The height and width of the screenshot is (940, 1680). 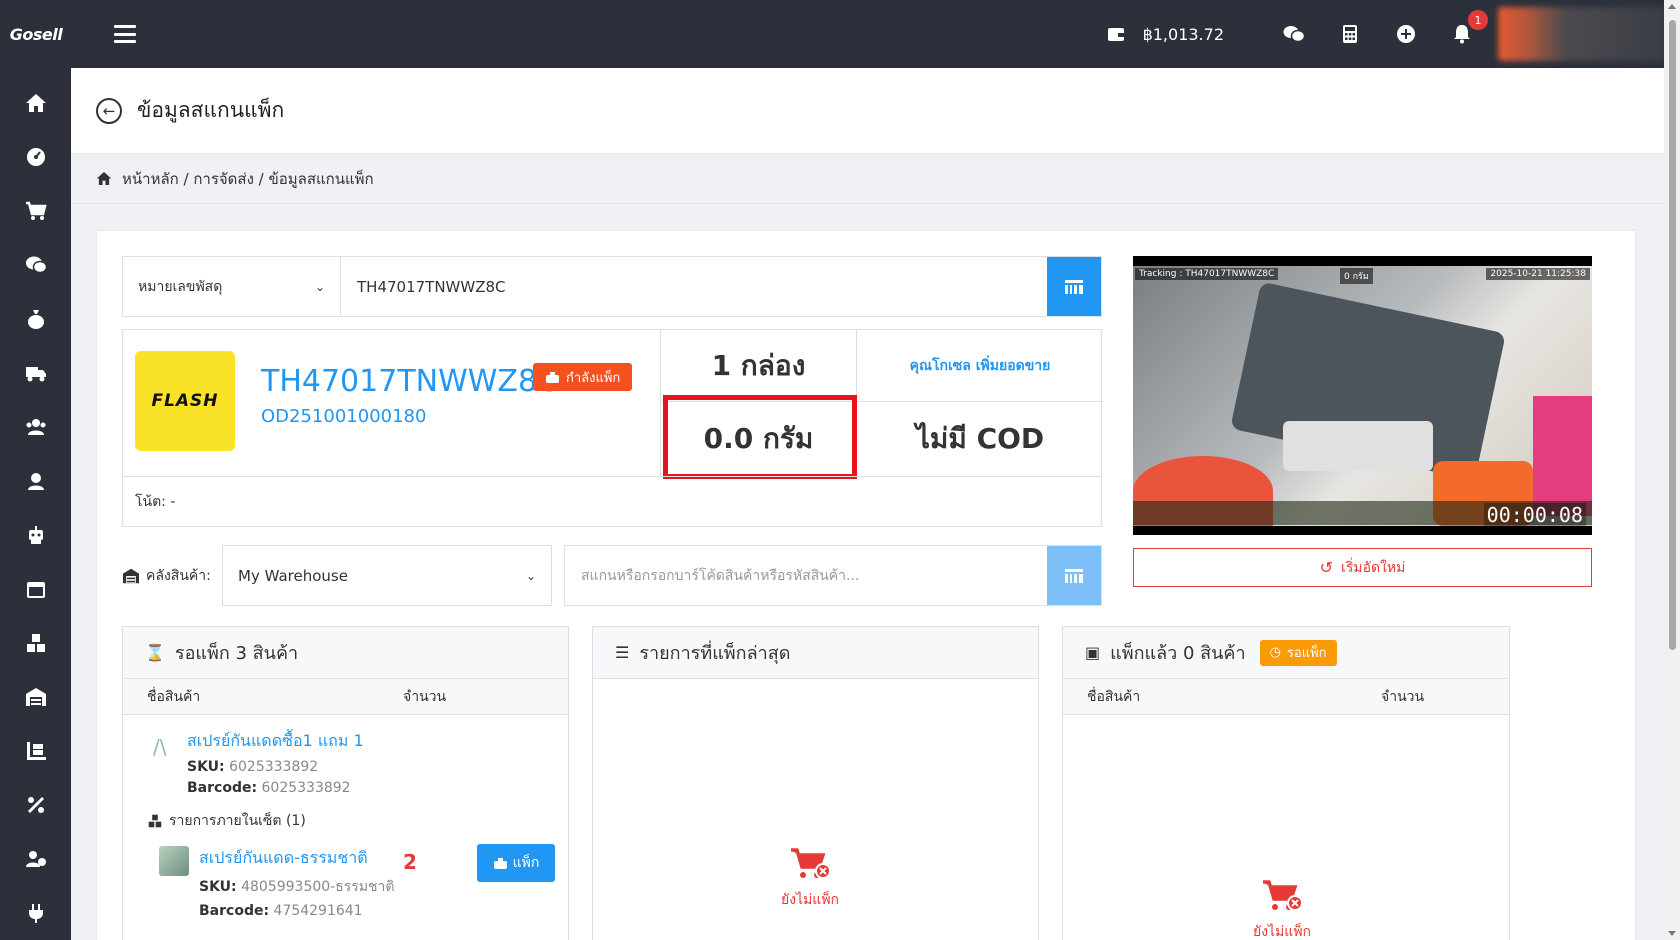 What do you see at coordinates (35, 913) in the screenshot?
I see `sidebar-item-plug-icon` at bounding box center [35, 913].